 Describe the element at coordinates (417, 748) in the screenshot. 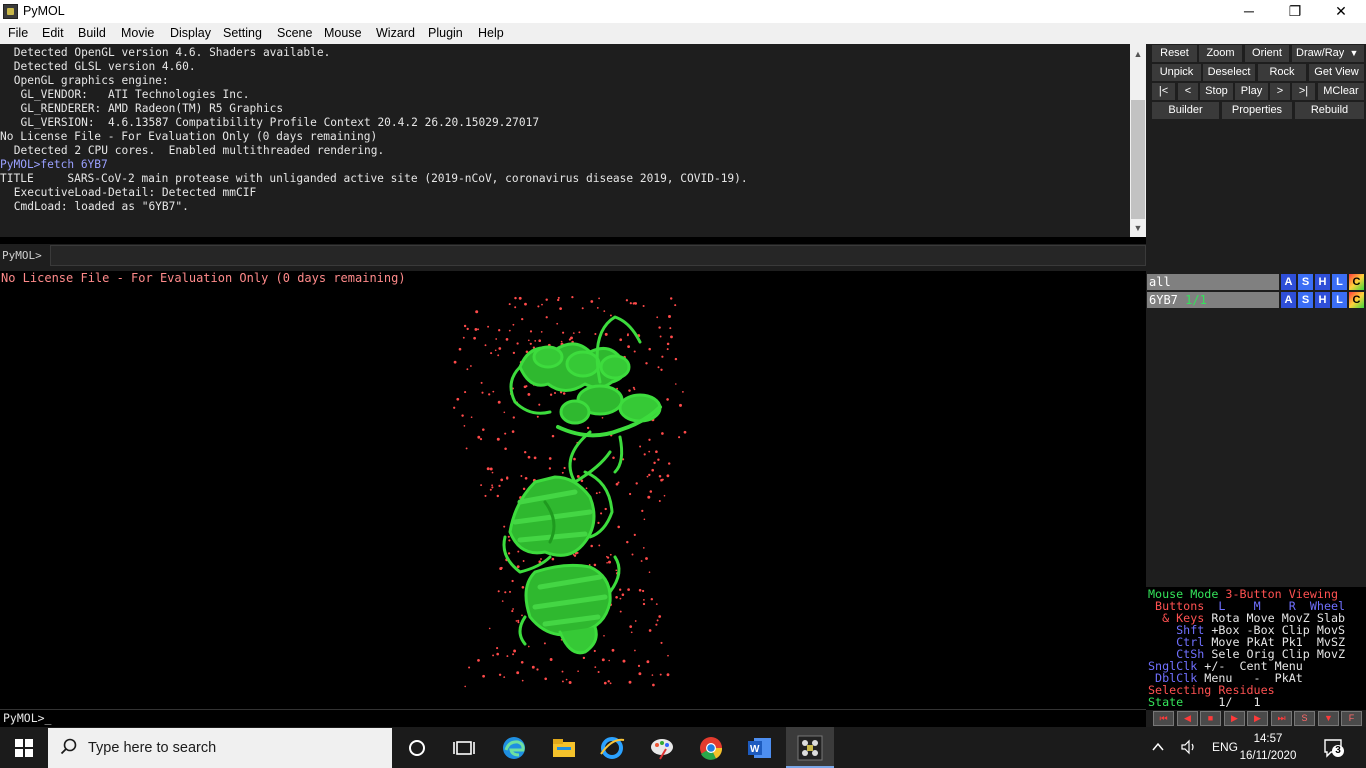

I see `cortana-icon` at that location.